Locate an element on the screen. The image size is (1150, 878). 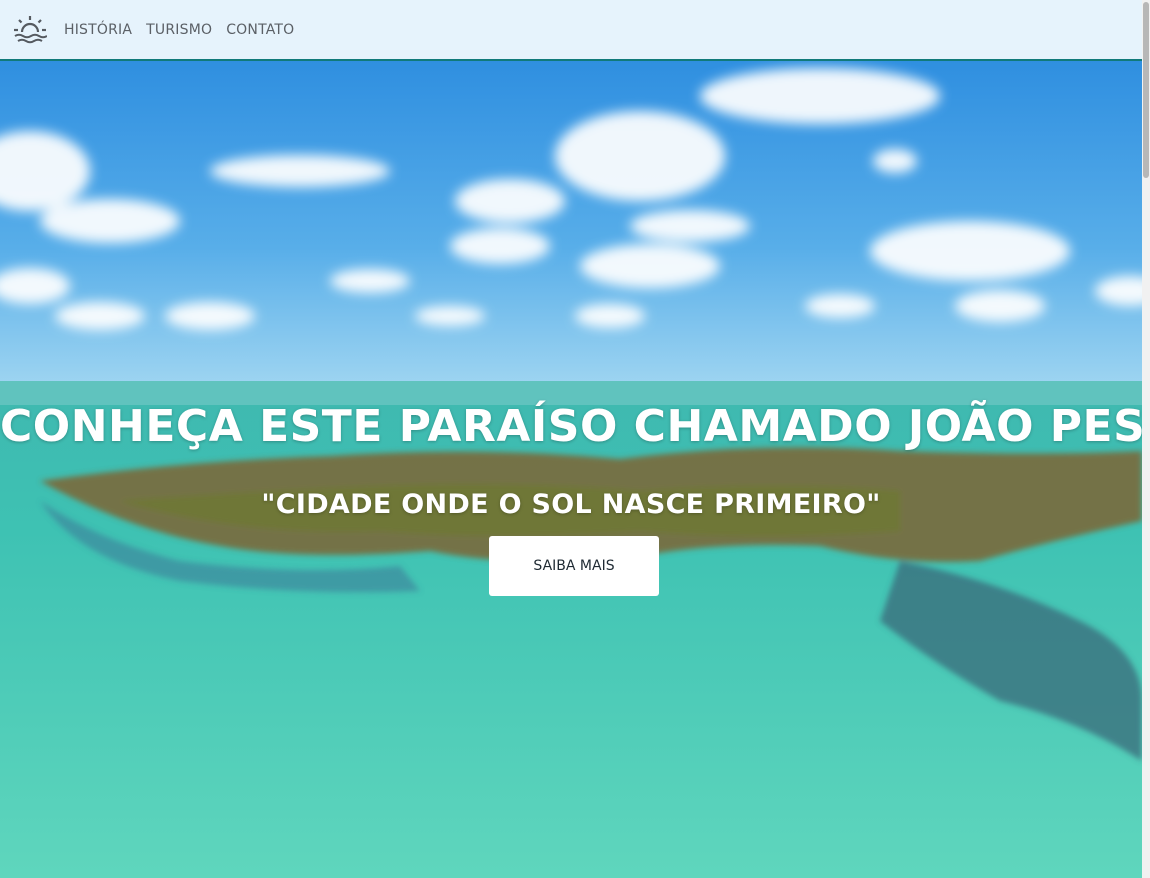
page-scrollbar is located at coordinates (1146, 439).